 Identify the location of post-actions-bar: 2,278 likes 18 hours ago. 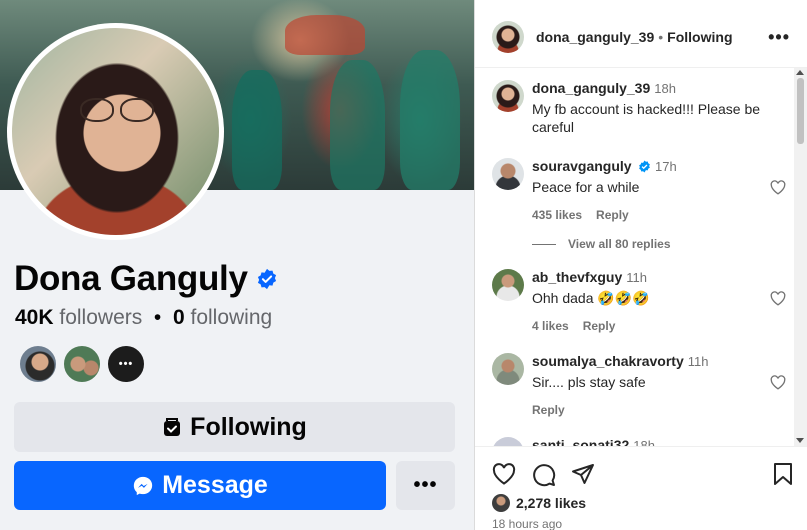
(641, 488).